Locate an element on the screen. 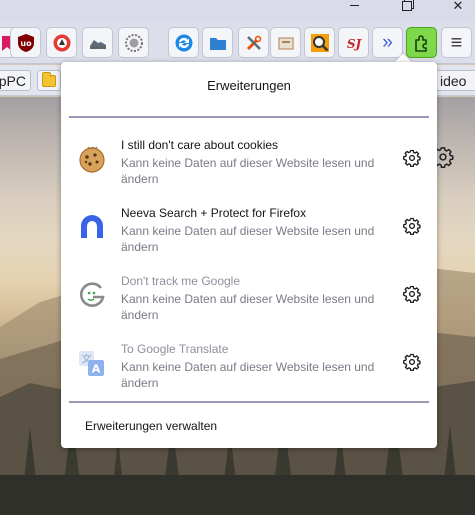  ublock-button: uo is located at coordinates (25, 42).